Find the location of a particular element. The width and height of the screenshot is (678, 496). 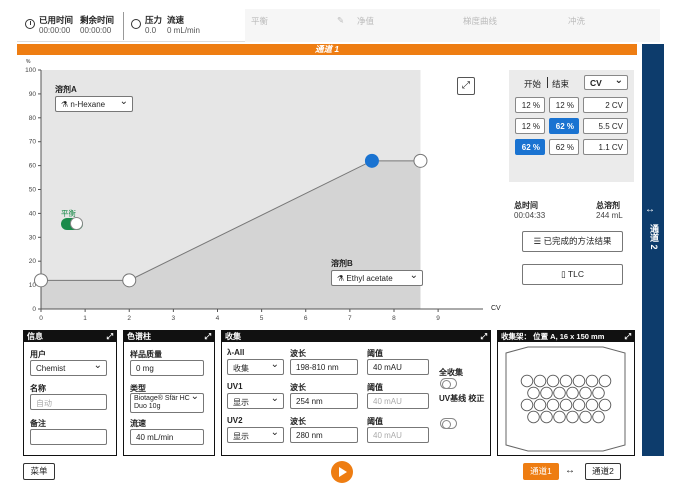

solvent-b-select: ⚗ Ethyl acetate is located at coordinates (377, 278).